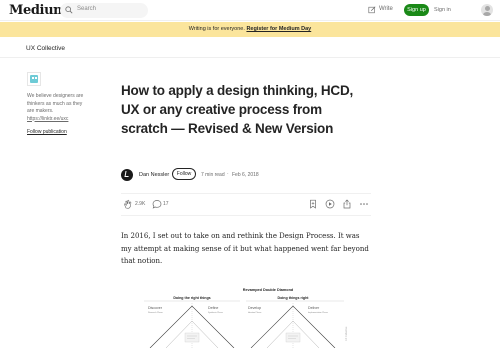  I want to click on listen-icon, so click(330, 204).